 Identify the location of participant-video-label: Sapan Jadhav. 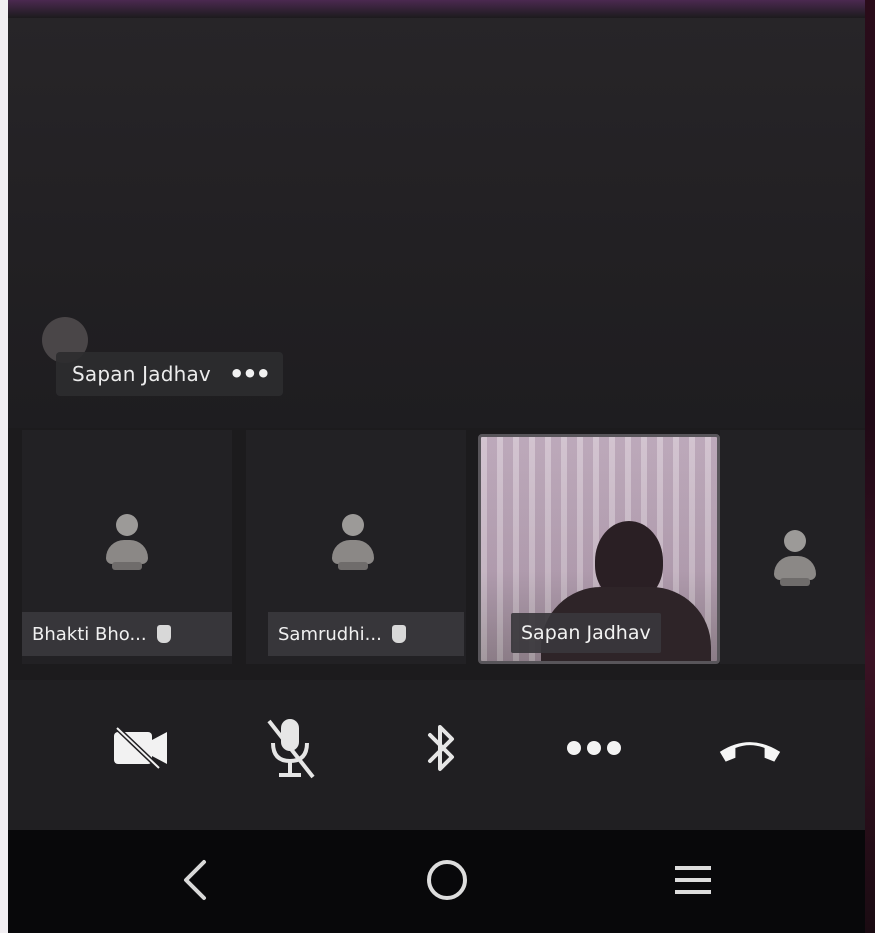
(586, 633).